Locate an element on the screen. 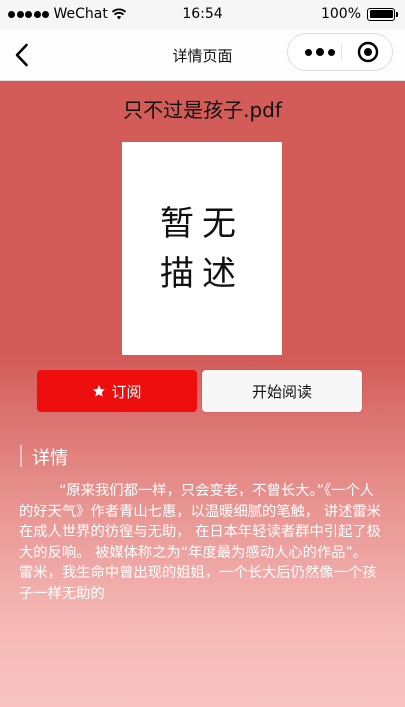 Image resolution: width=405 pixels, height=707 pixels. navigation-bar: 详情页面 is located at coordinates (202, 55).